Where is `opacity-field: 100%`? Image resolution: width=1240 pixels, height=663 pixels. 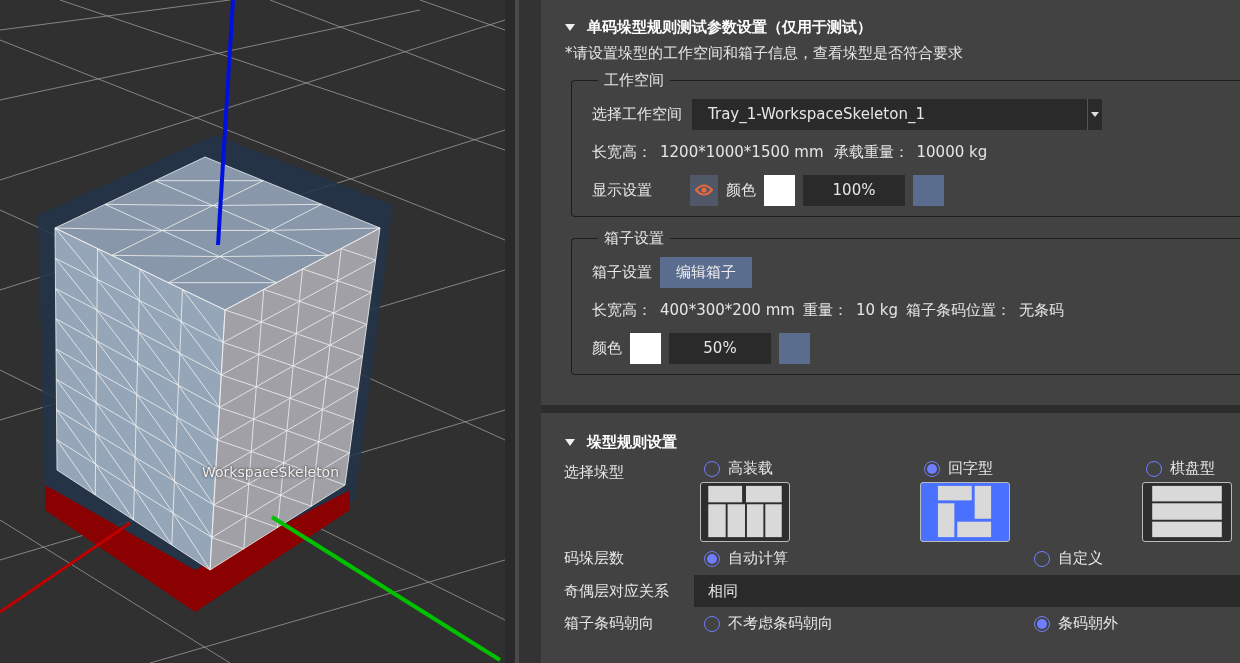
opacity-field: 100% is located at coordinates (854, 190).